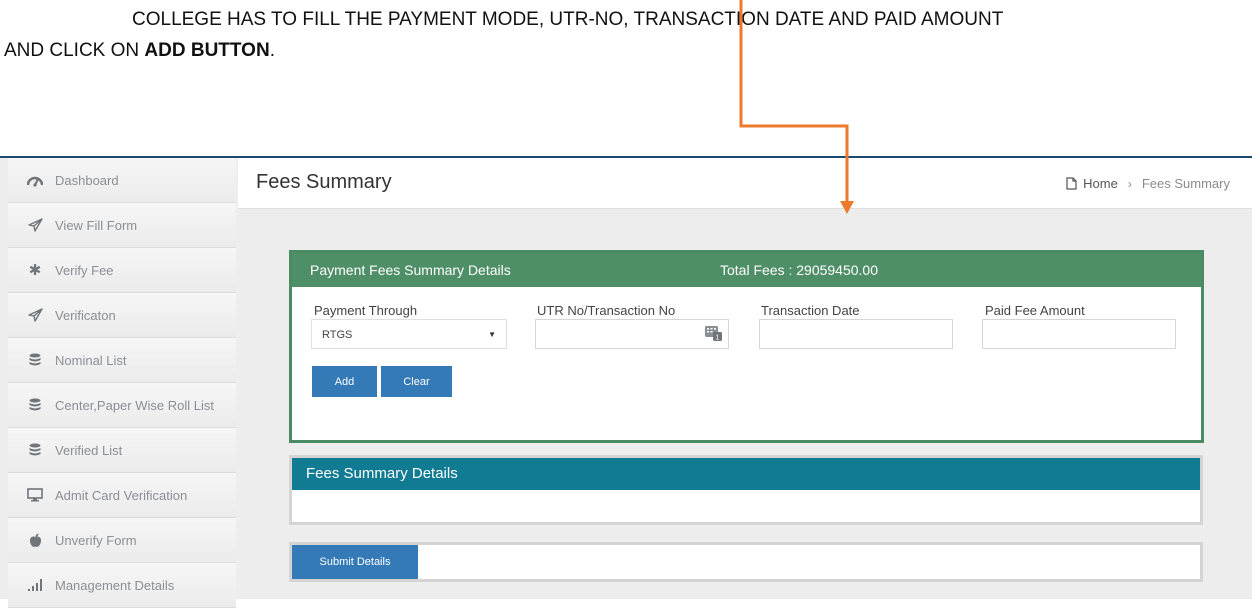 This screenshot has width=1252, height=608. I want to click on payment-through-value: RTGS, so click(337, 335).